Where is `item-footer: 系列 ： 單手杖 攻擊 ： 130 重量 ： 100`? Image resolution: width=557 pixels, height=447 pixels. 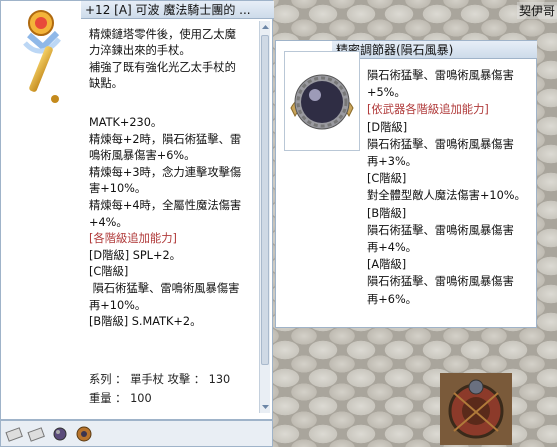
item-footer: 系列 ： 單手杖 攻擊 ： 130 重量 ： 100 is located at coordinates (175, 389).